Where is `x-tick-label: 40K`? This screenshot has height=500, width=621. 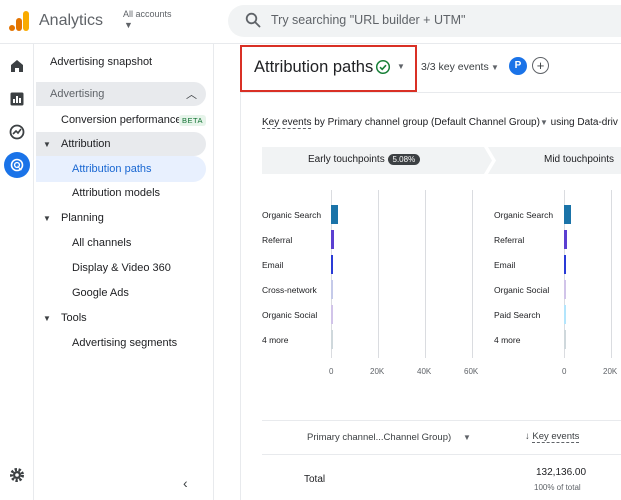
x-tick-label: 40K is located at coordinates (424, 371).